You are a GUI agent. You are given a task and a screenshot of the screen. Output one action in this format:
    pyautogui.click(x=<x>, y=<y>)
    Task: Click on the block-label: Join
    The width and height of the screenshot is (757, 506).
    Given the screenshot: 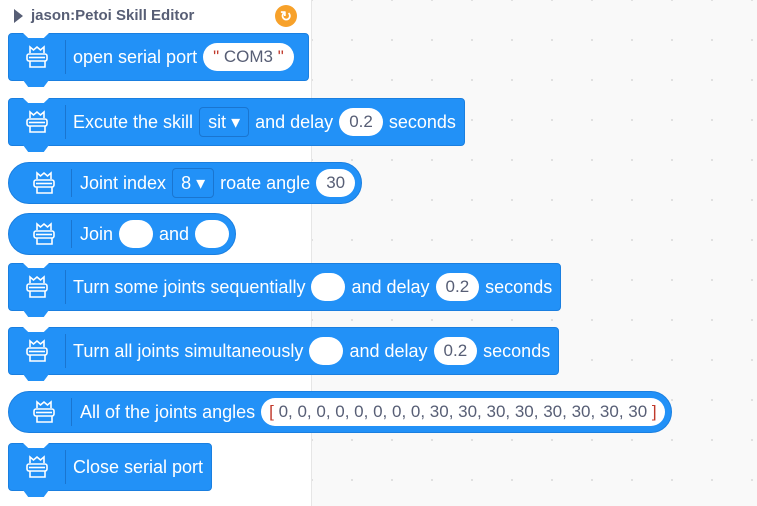 What is the action you would take?
    pyautogui.click(x=97, y=233)
    